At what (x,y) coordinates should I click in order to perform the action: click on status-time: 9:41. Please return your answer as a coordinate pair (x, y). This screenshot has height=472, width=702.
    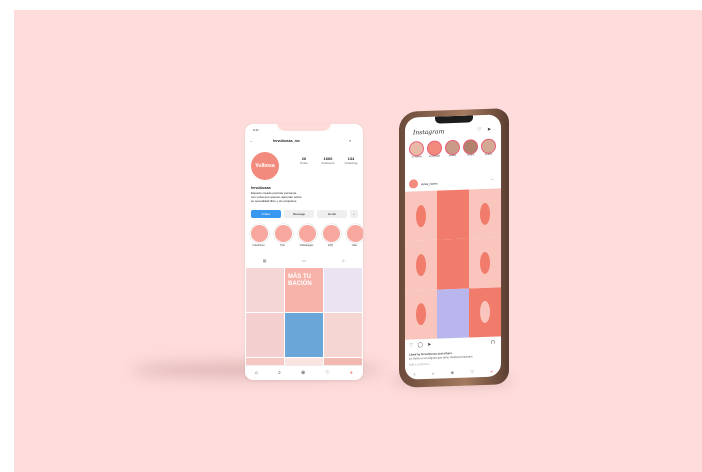
    Looking at the image, I should click on (256, 130).